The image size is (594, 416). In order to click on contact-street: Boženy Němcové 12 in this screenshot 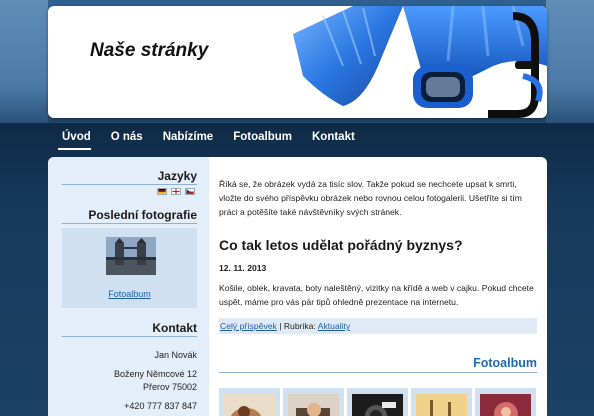, I will do `click(155, 374)`.